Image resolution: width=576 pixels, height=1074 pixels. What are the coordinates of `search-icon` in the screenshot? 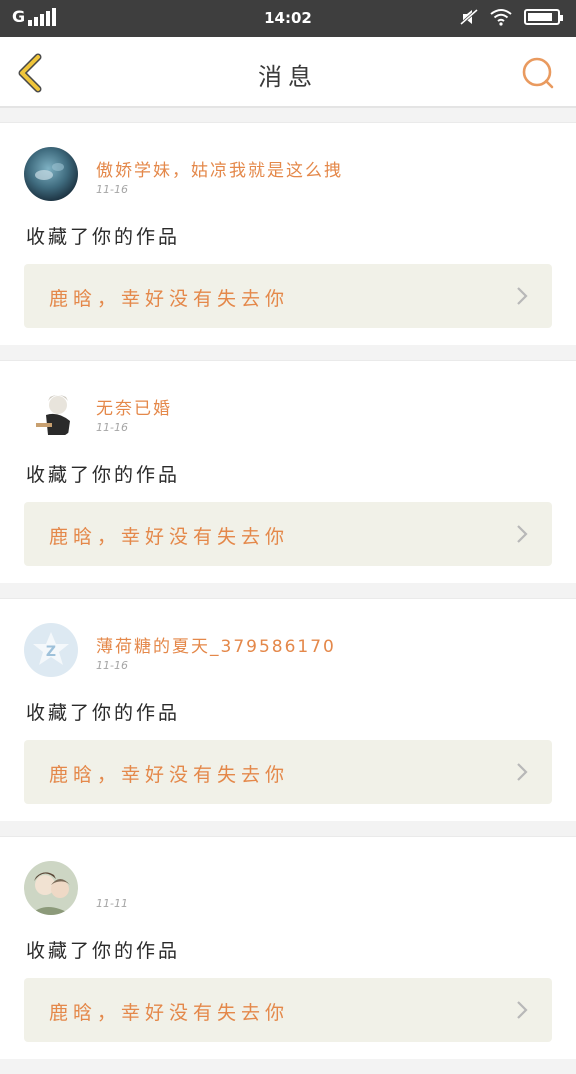 It's located at (538, 73).